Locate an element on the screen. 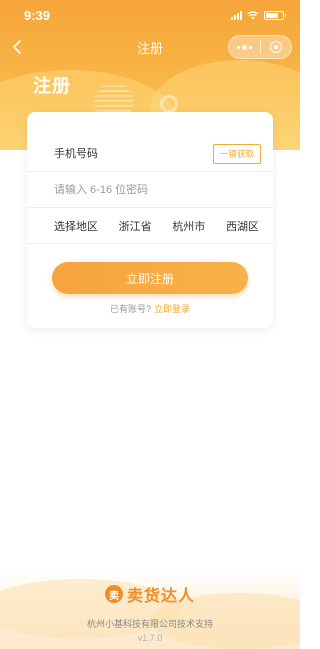 This screenshot has height=649, width=320. back-icon is located at coordinates (18, 47).